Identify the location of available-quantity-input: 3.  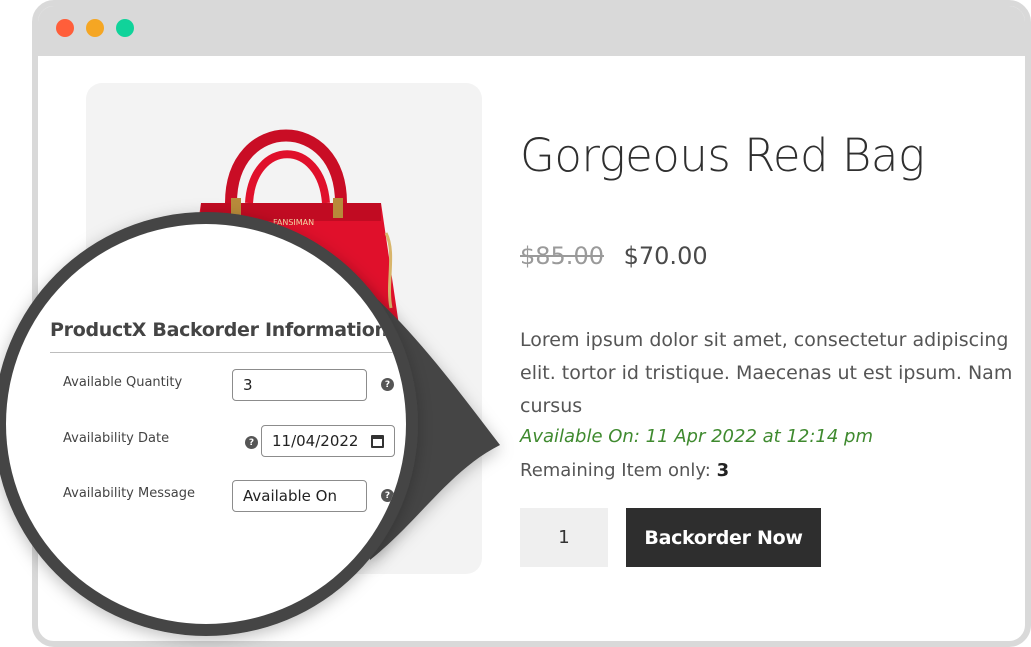
(299, 385).